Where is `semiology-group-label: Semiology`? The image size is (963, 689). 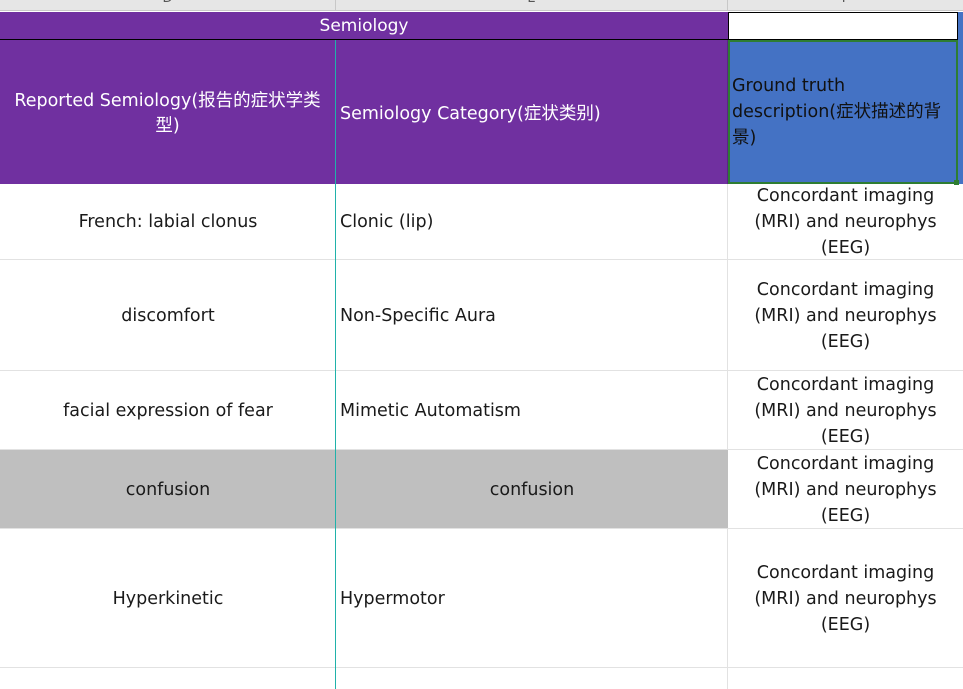
semiology-group-label: Semiology is located at coordinates (364, 25).